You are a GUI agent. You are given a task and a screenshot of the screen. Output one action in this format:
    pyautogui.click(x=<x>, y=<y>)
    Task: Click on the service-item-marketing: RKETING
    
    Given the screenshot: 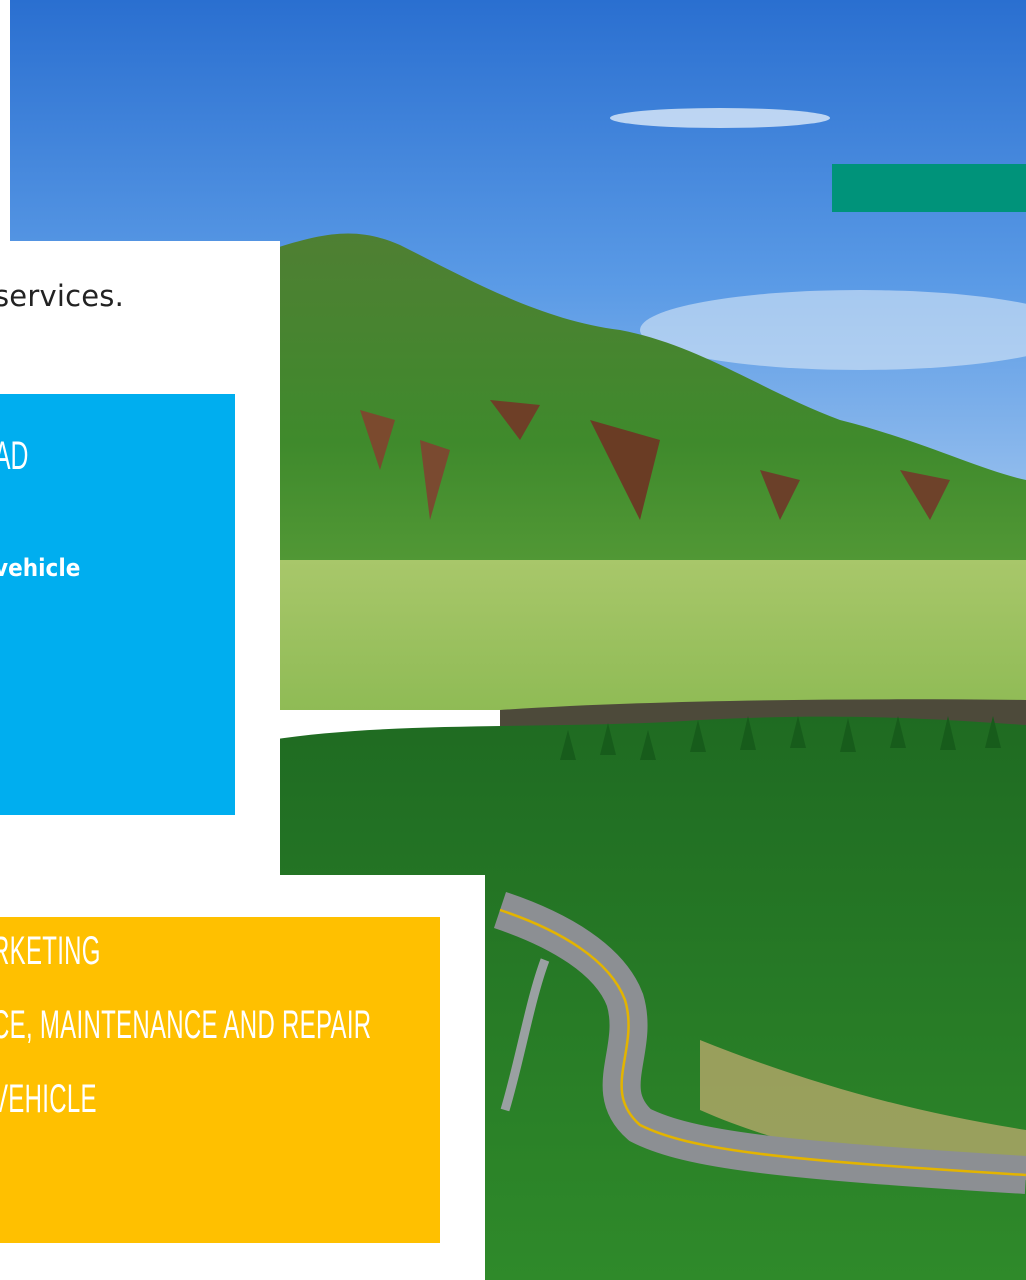 What is the action you would take?
    pyautogui.click(x=50, y=951)
    